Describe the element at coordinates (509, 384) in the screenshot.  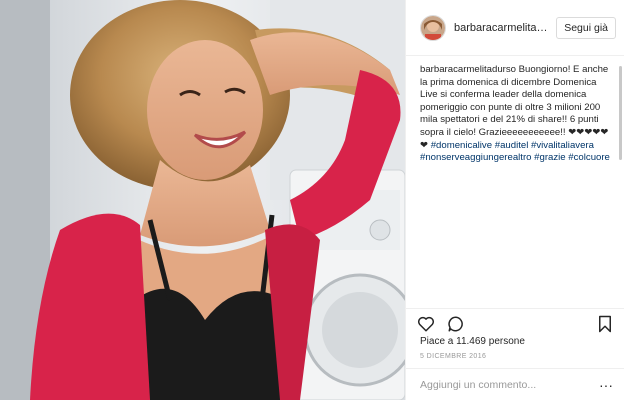
I see `comment-input` at that location.